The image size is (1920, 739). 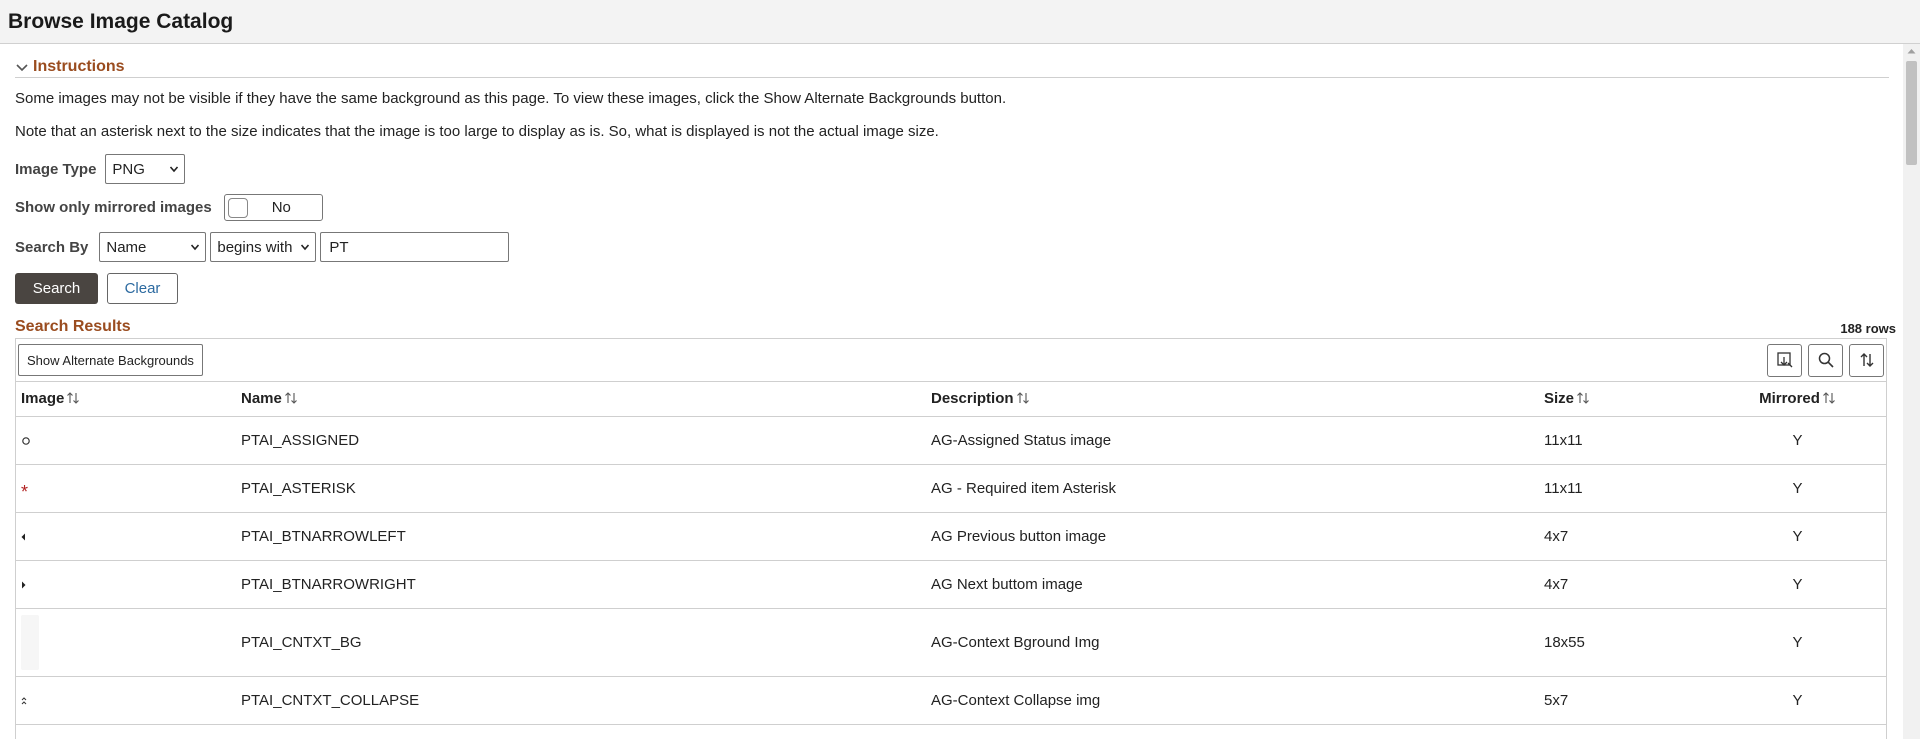 I want to click on col-mirrored: Mirrored, so click(x=1797, y=399).